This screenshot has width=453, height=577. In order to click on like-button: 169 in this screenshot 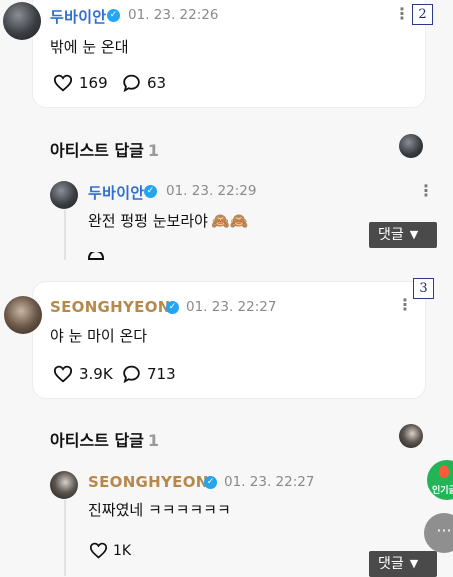, I will do `click(80, 83)`.